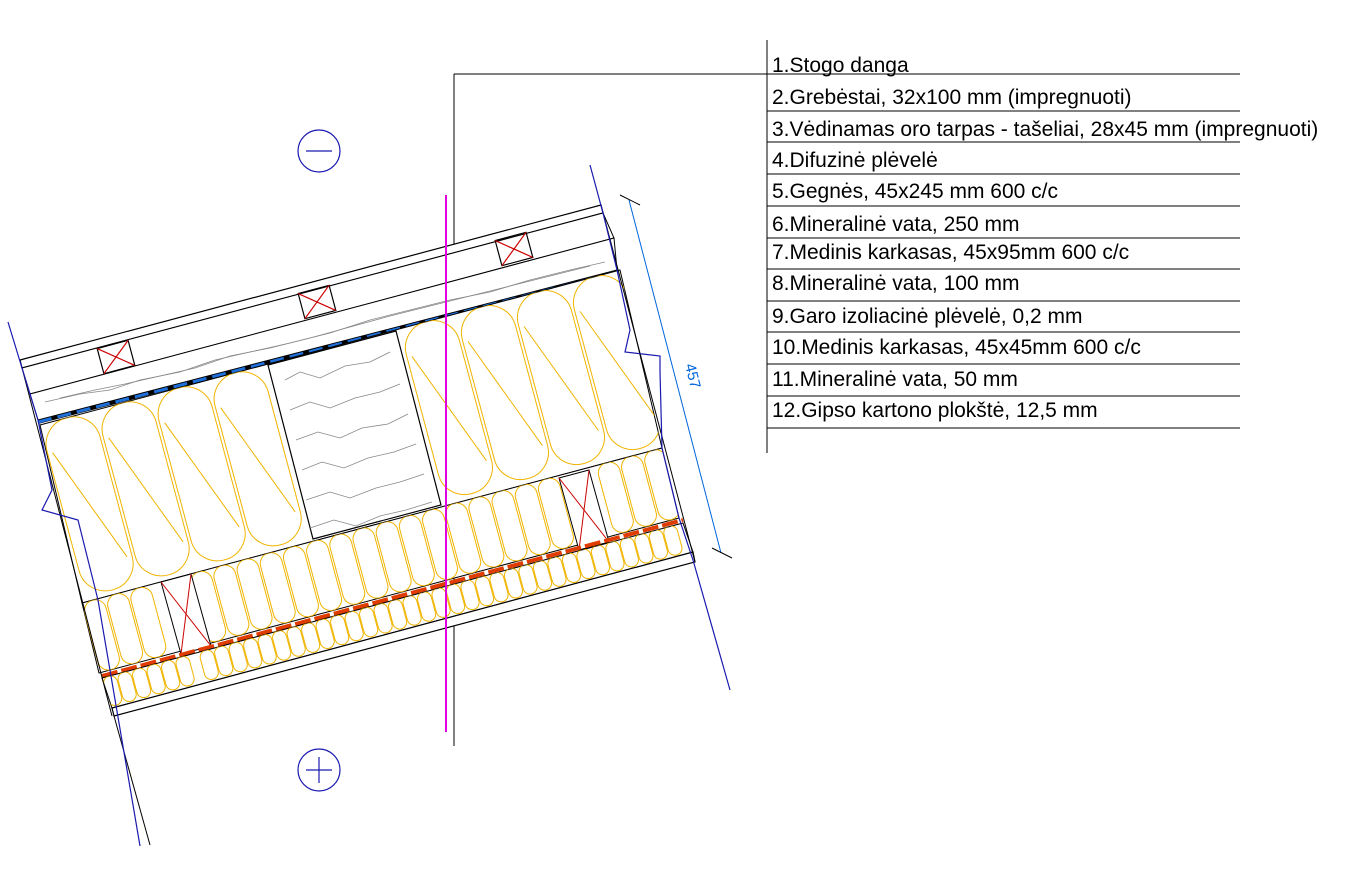  What do you see at coordinates (319, 770) in the screenshot?
I see `interior-plus-icon` at bounding box center [319, 770].